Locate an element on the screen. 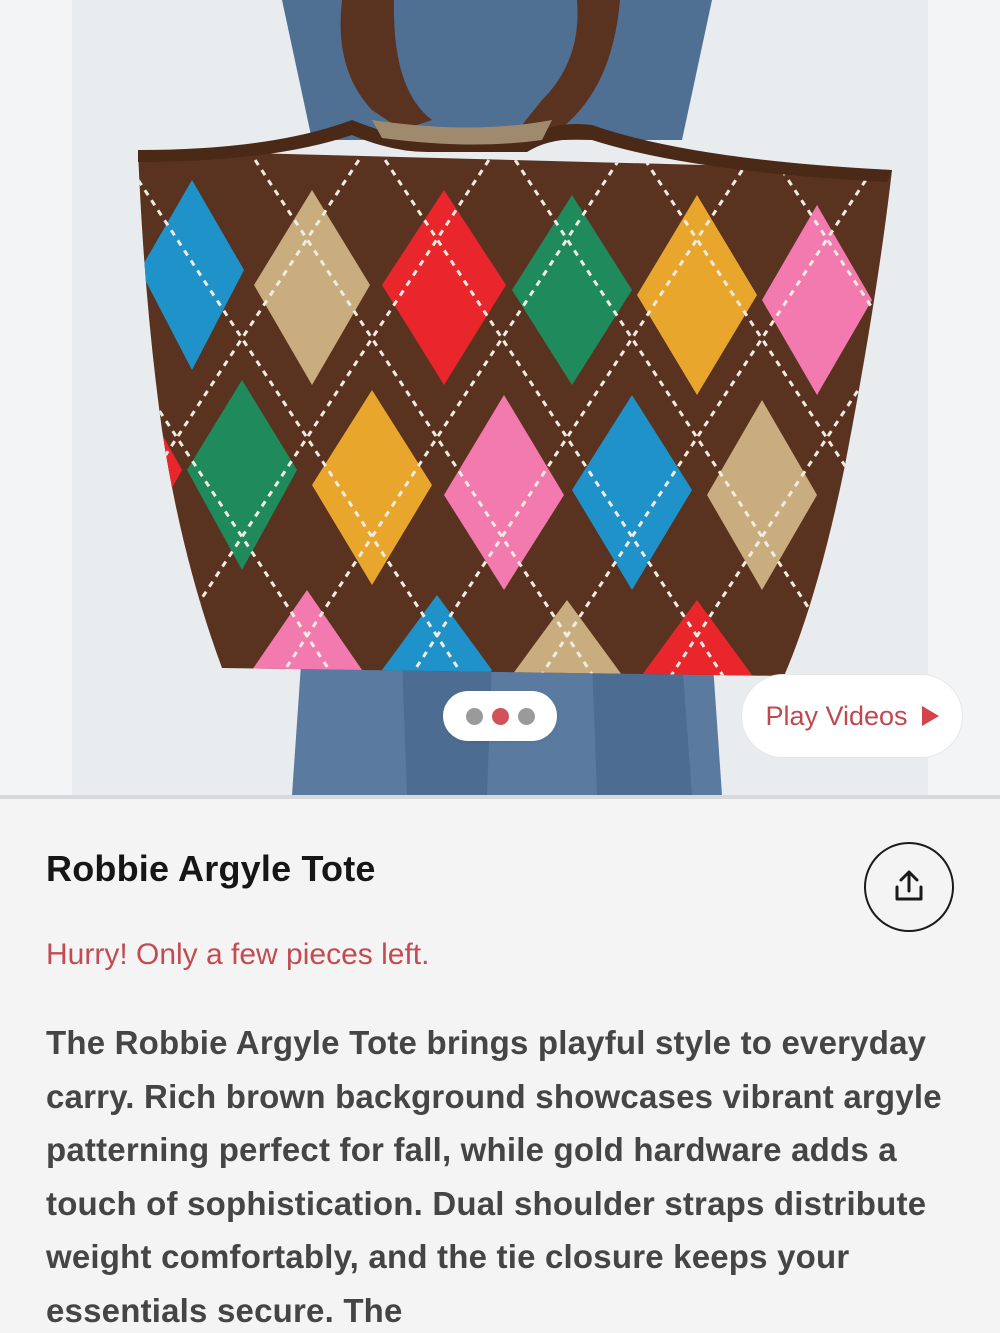  carousel-dot-2-active is located at coordinates (500, 716).